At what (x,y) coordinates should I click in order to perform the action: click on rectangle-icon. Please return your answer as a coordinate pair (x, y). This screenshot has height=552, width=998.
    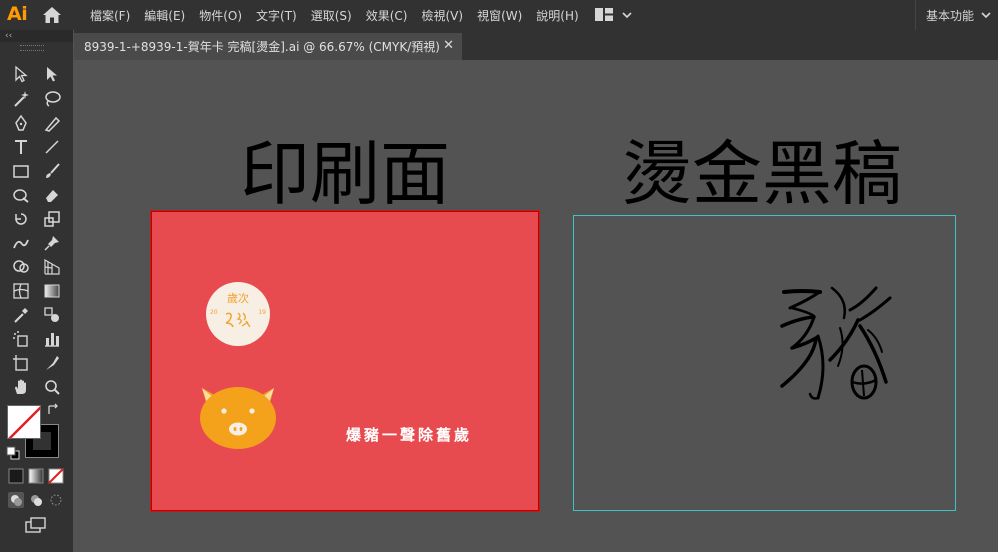
    Looking at the image, I should click on (21, 171).